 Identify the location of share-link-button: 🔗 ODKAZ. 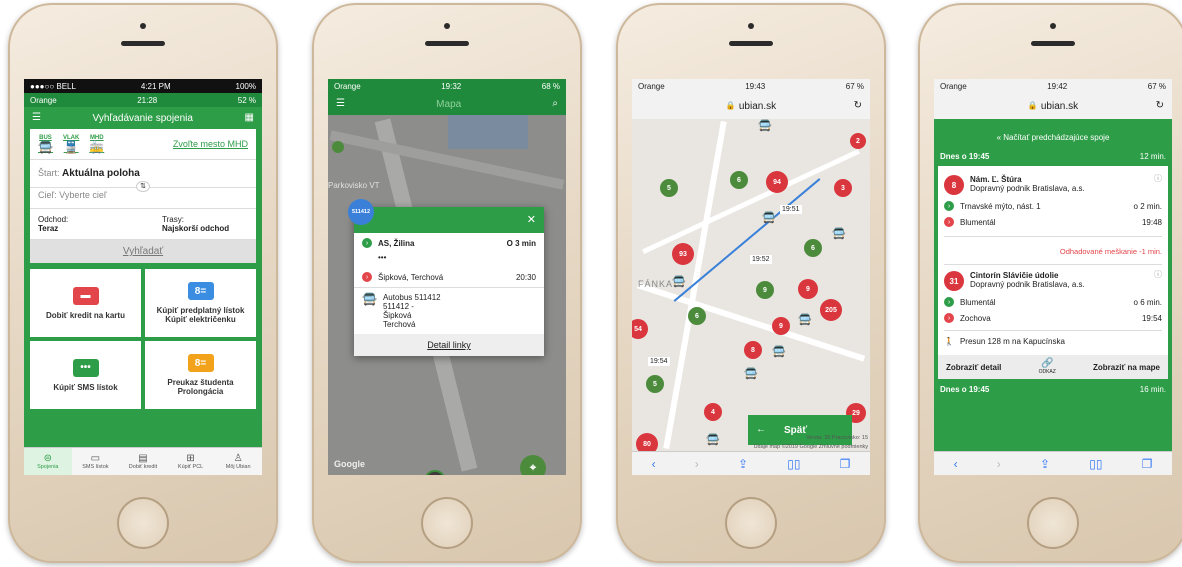
(1047, 367).